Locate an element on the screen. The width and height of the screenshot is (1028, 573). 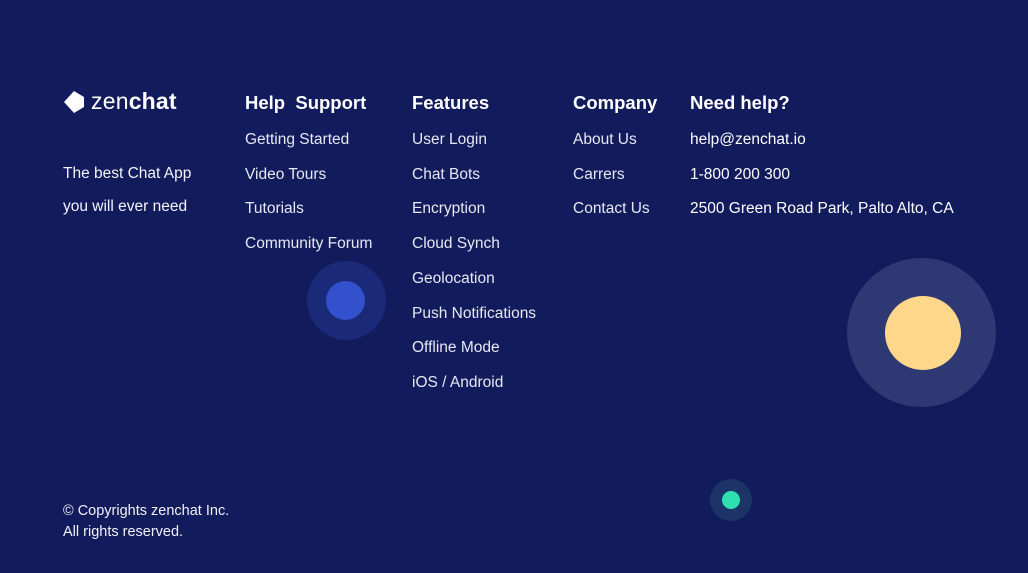
logo-mark-icon is located at coordinates (74, 101).